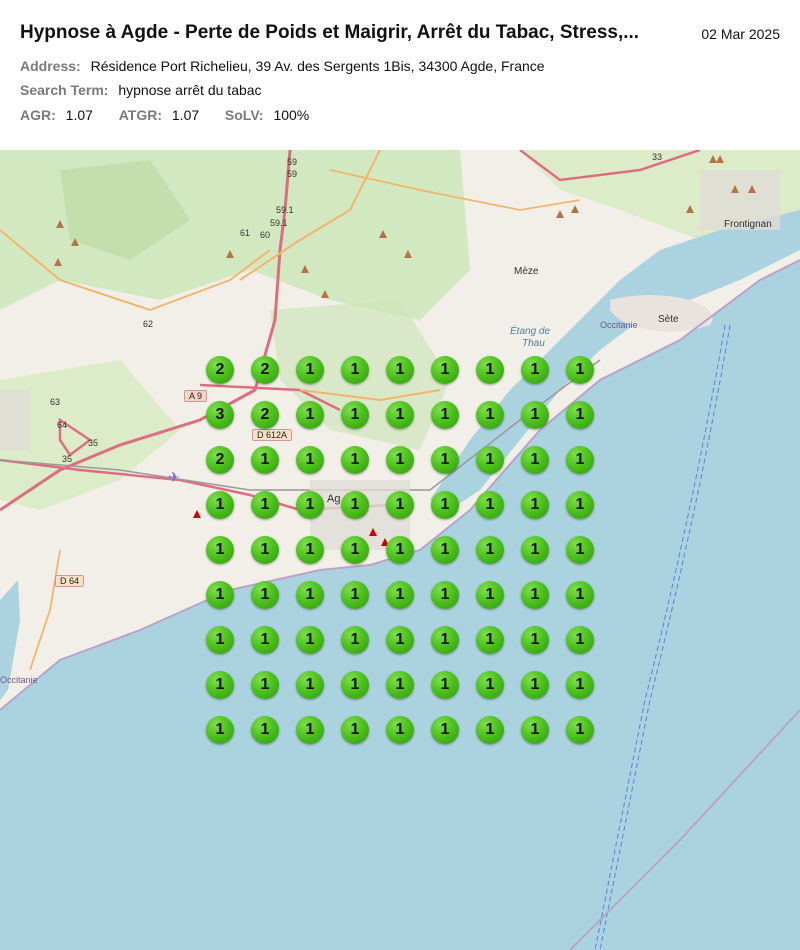 The height and width of the screenshot is (950, 800). I want to click on map-label-meze: Mèze, so click(526, 271).